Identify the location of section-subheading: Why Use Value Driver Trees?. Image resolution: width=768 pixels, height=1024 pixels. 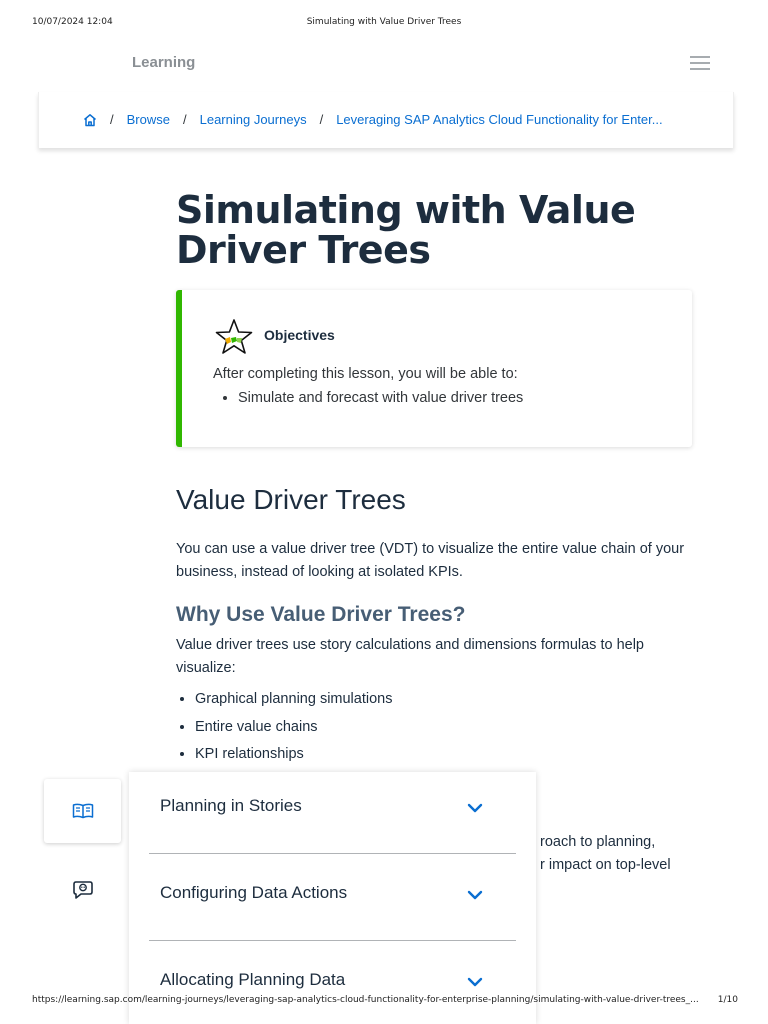
(321, 614).